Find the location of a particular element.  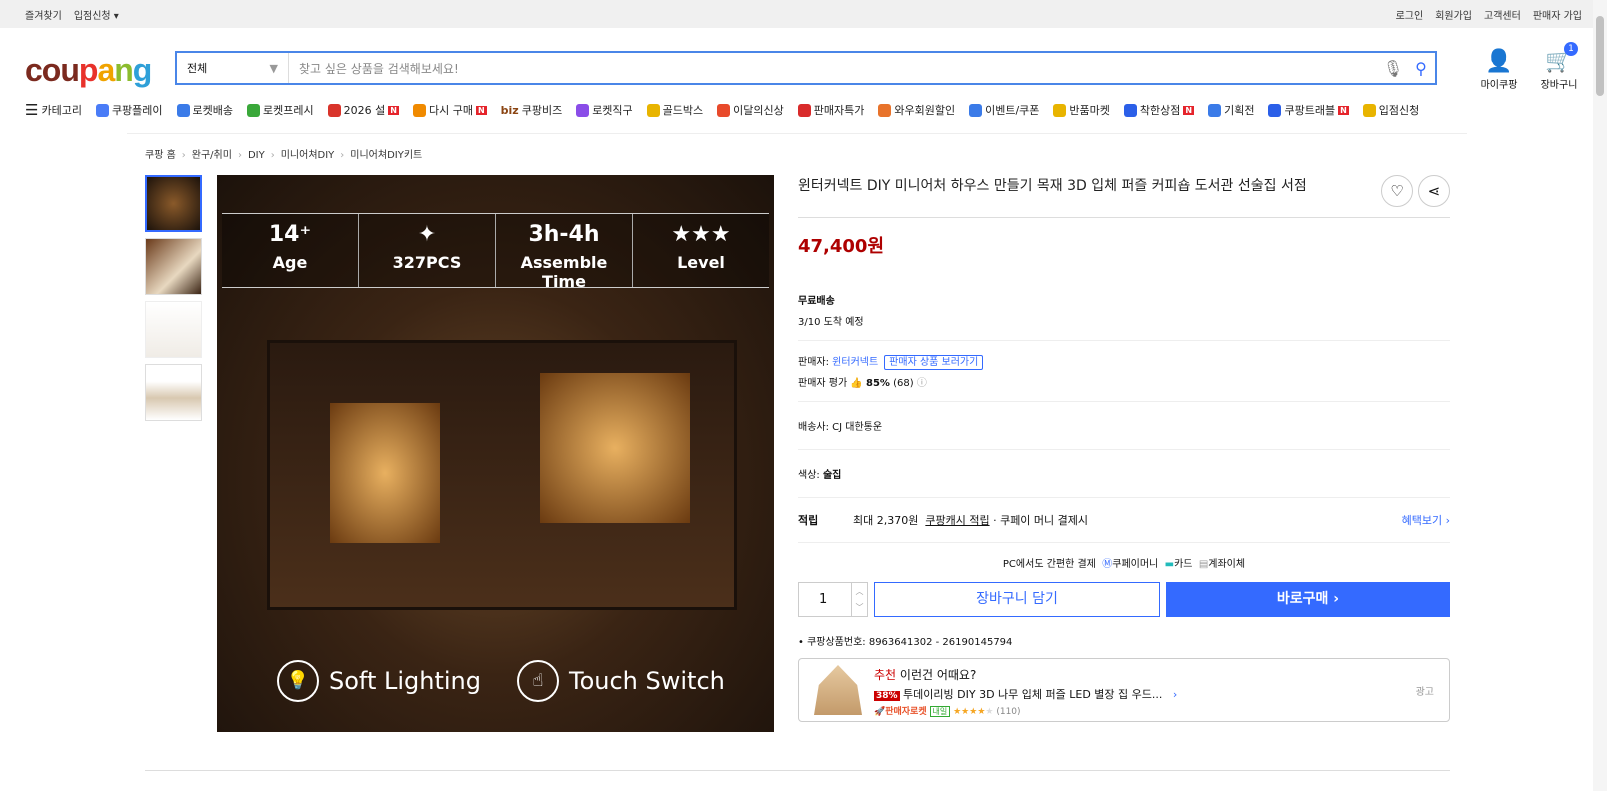

chevron-right-icon: › is located at coordinates (1175, 694).